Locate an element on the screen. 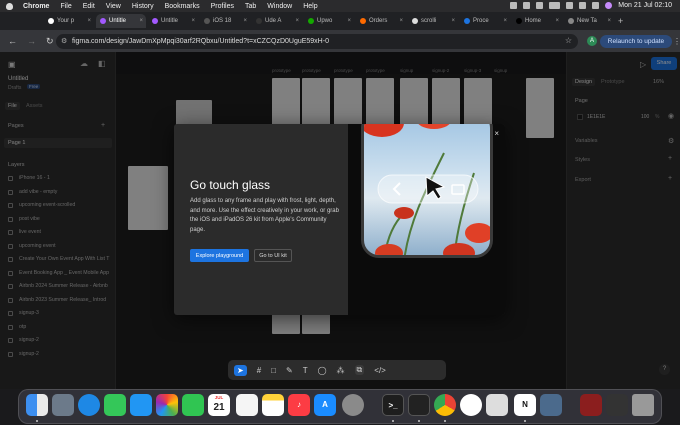 This screenshot has width=680, height=425. menu-clock: Mon 21 Jul 02:10 is located at coordinates (645, 5).